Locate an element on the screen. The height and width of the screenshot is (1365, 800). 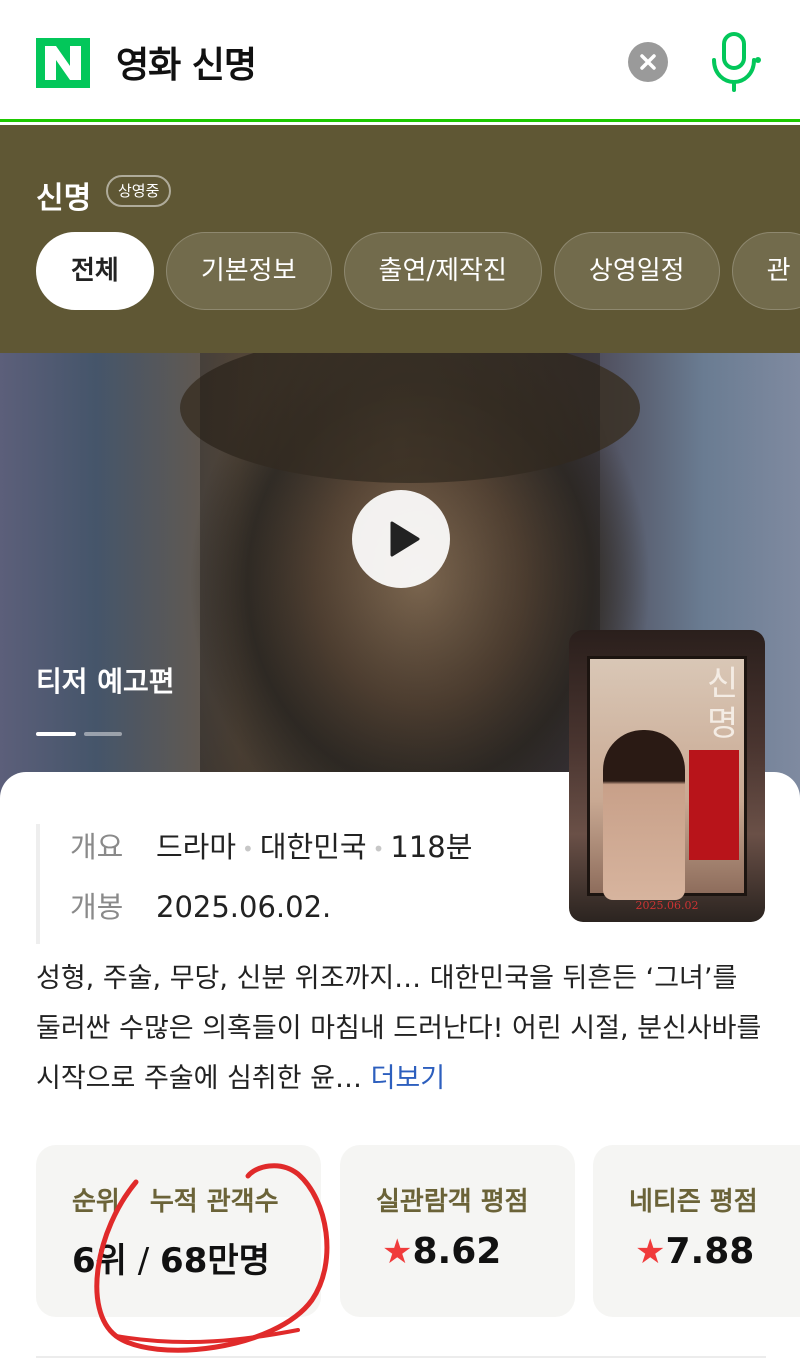
netizen-rating-card: 네티즌 평점 ★7.88 is located at coordinates (696, 1231).